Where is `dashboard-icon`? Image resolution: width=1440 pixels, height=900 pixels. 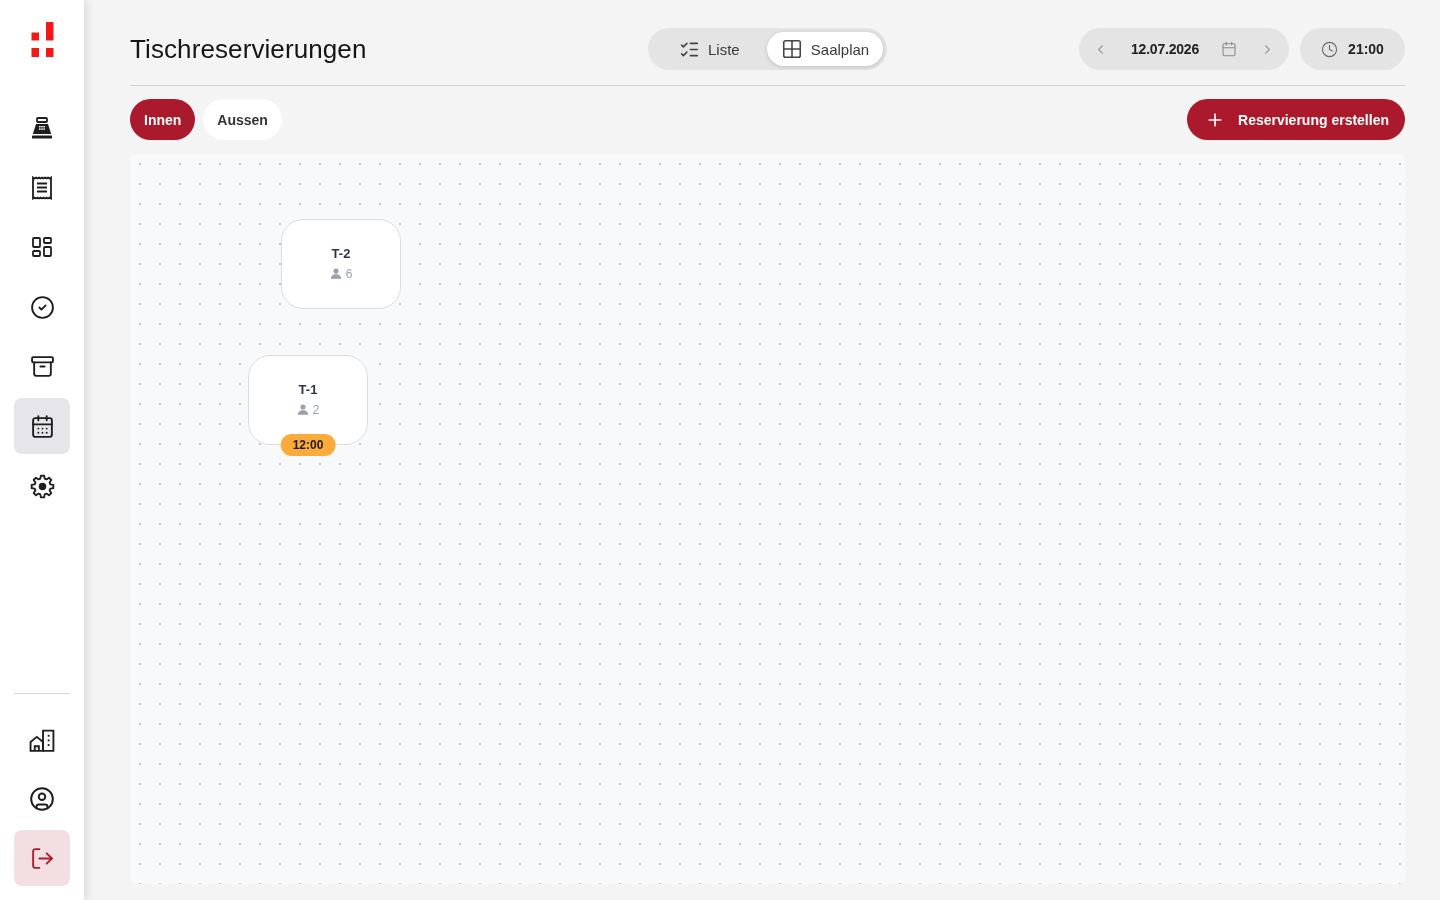 dashboard-icon is located at coordinates (42, 247).